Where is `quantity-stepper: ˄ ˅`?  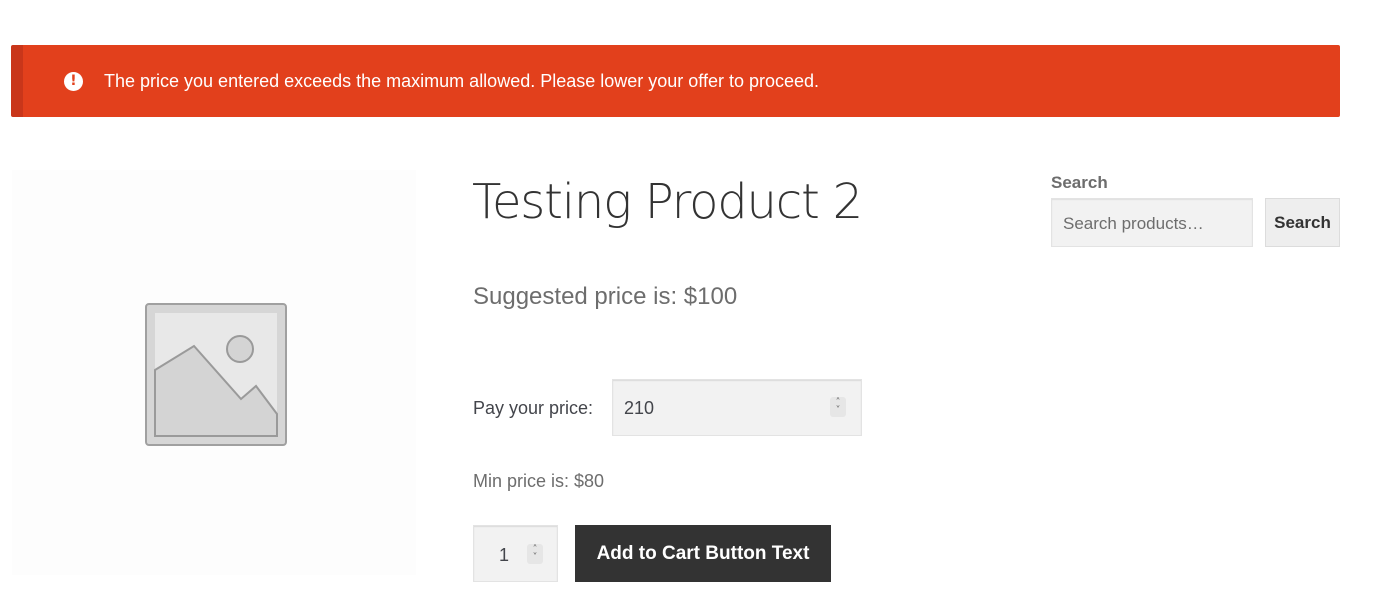 quantity-stepper: ˄ ˅ is located at coordinates (535, 554).